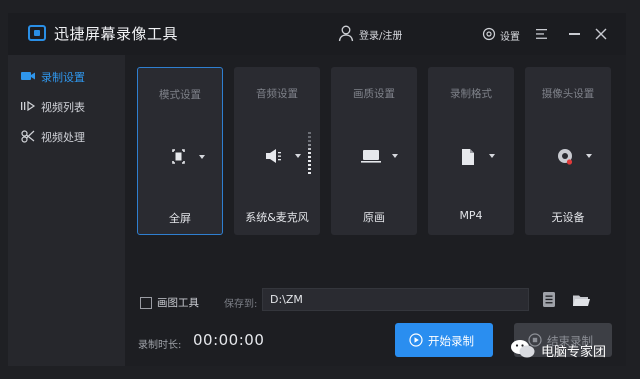 The image size is (640, 379). I want to click on duration-value: 00:00:00, so click(229, 340).